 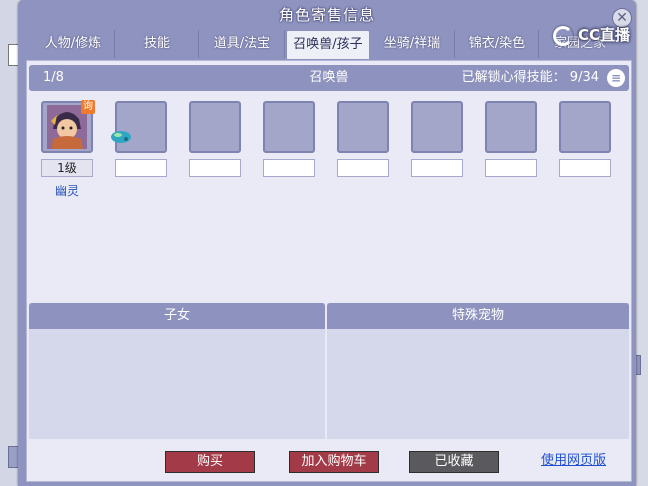 What do you see at coordinates (328, 44) in the screenshot?
I see `tab-pets: 召唤兽/孩子` at bounding box center [328, 44].